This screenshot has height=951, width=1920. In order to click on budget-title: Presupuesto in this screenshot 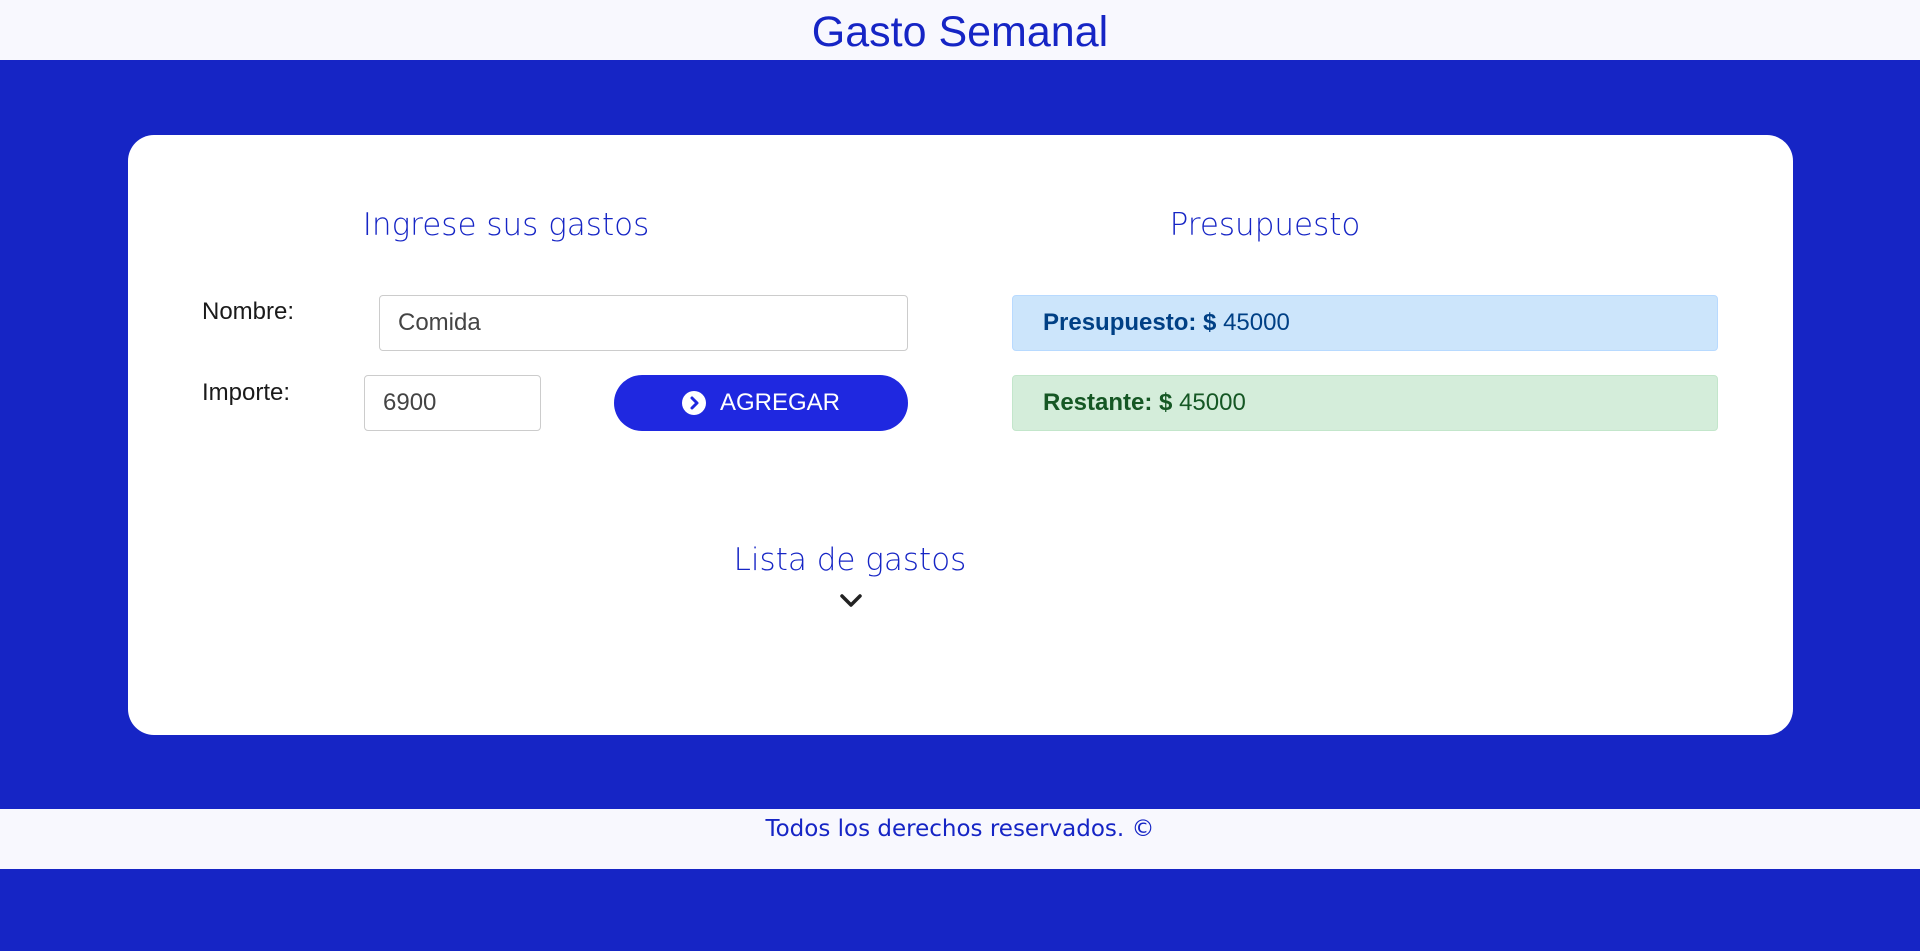, I will do `click(1265, 225)`.